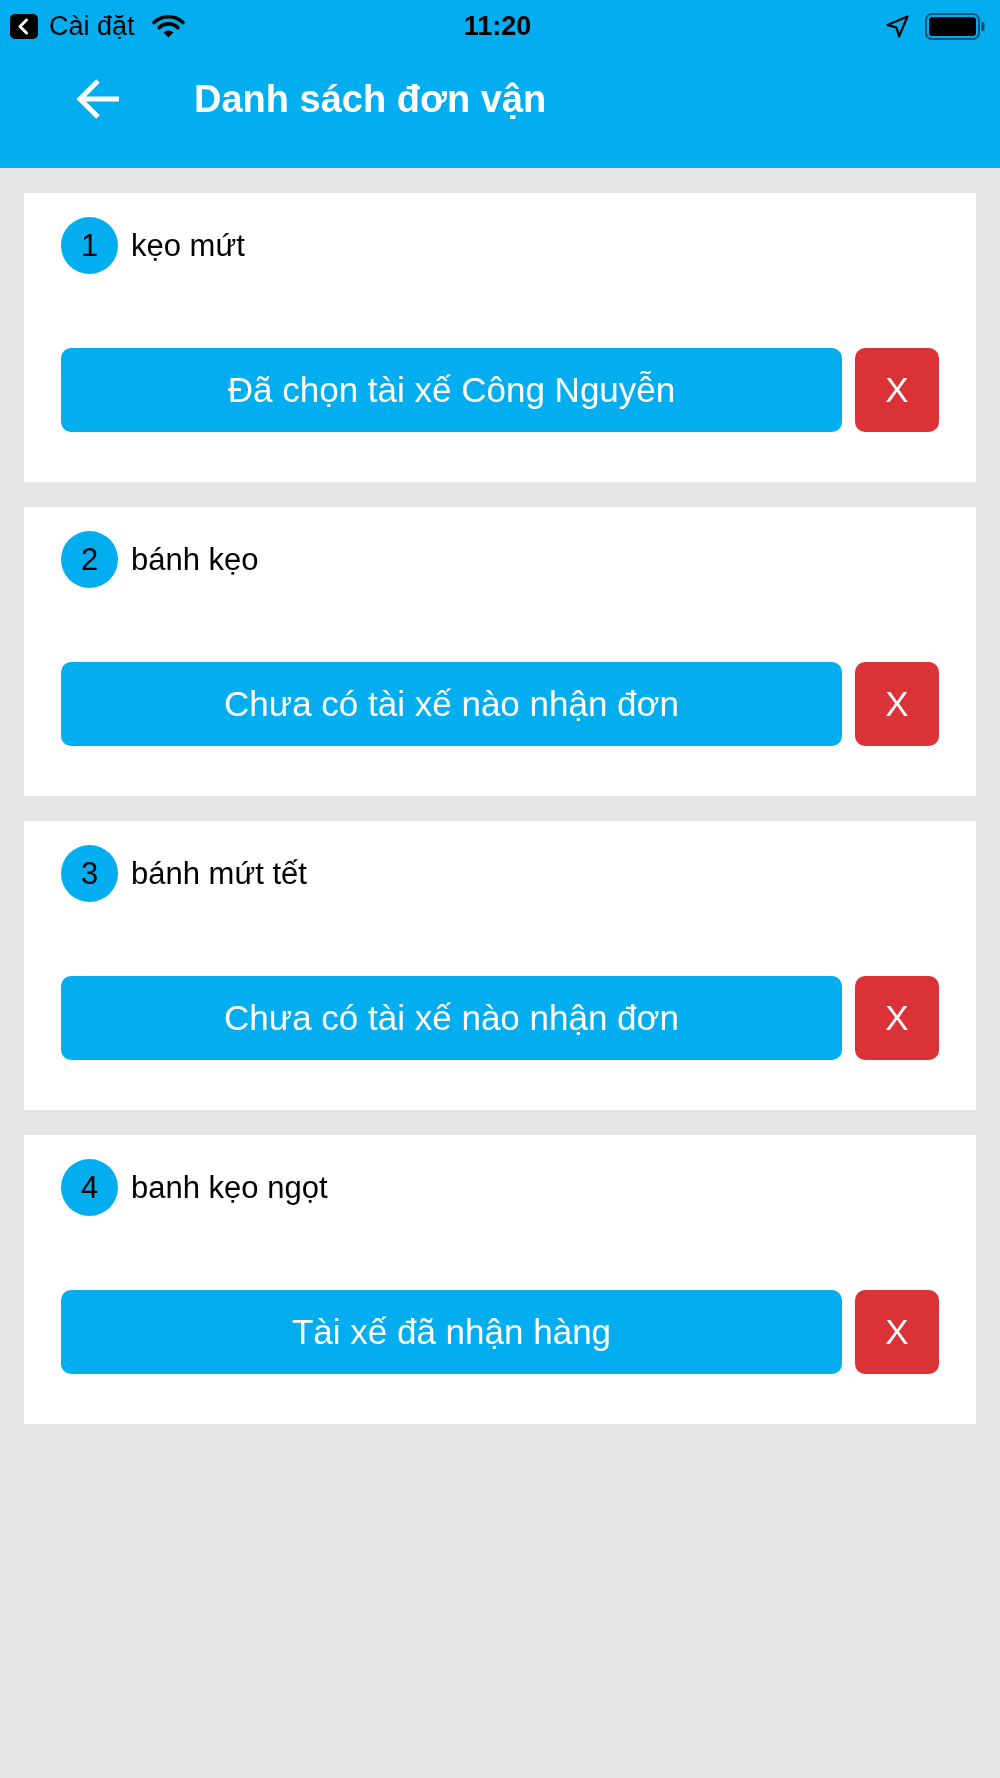 This screenshot has width=1000, height=1778. I want to click on screen-title: Danh sách đơn vận, so click(370, 99).